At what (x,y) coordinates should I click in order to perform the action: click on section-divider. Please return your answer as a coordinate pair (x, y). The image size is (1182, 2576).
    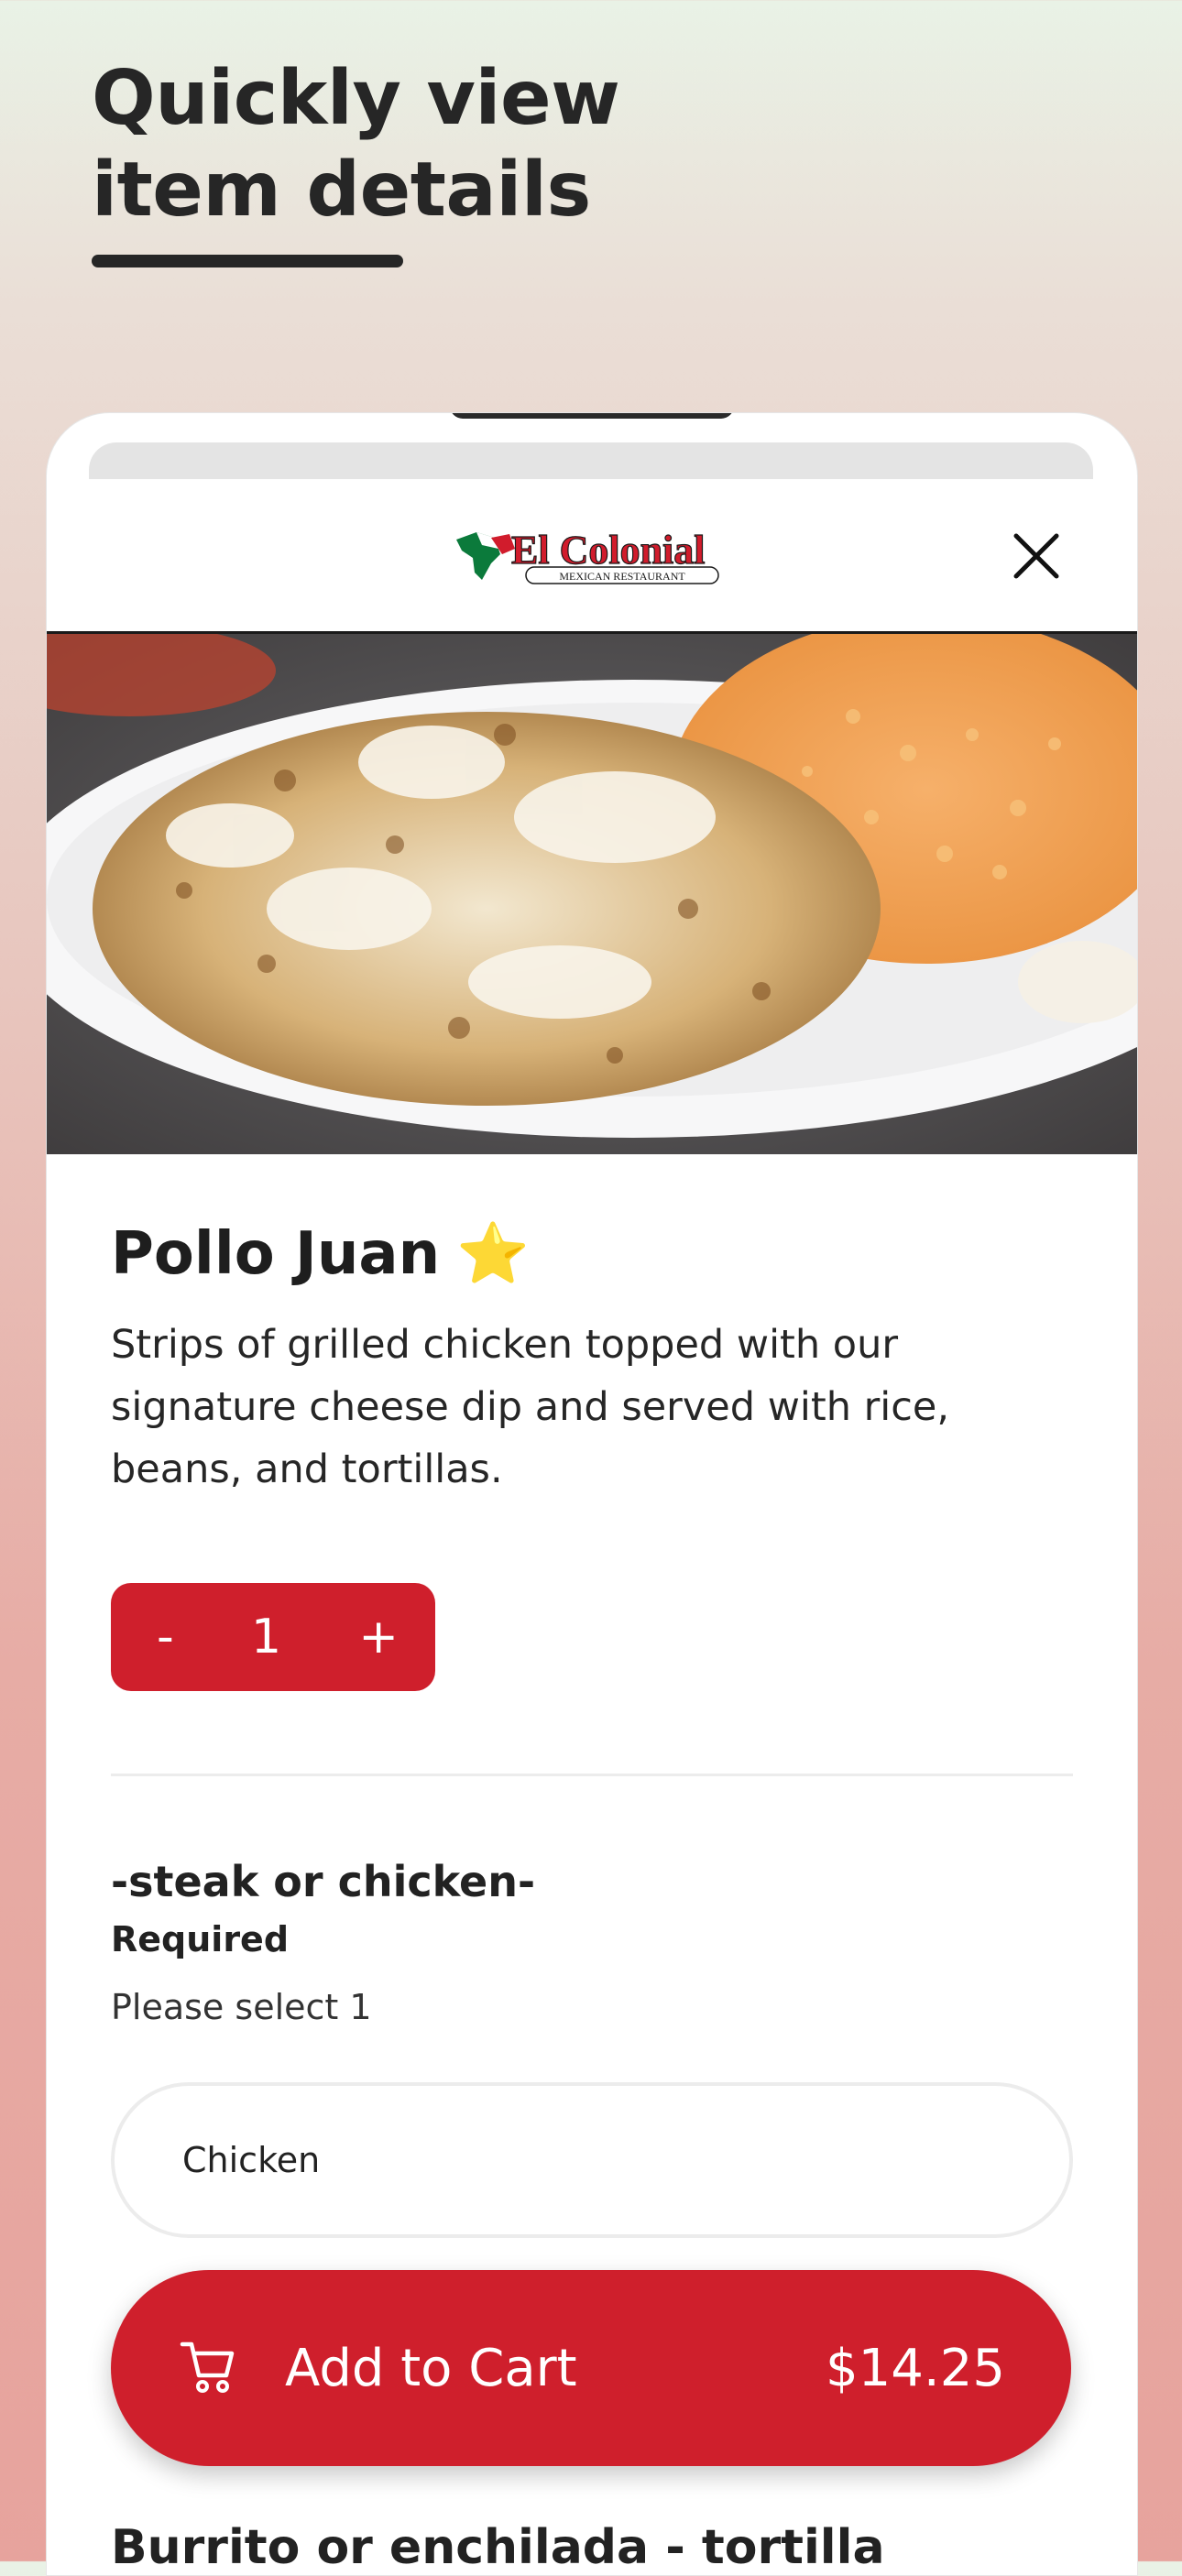
    Looking at the image, I should click on (592, 1775).